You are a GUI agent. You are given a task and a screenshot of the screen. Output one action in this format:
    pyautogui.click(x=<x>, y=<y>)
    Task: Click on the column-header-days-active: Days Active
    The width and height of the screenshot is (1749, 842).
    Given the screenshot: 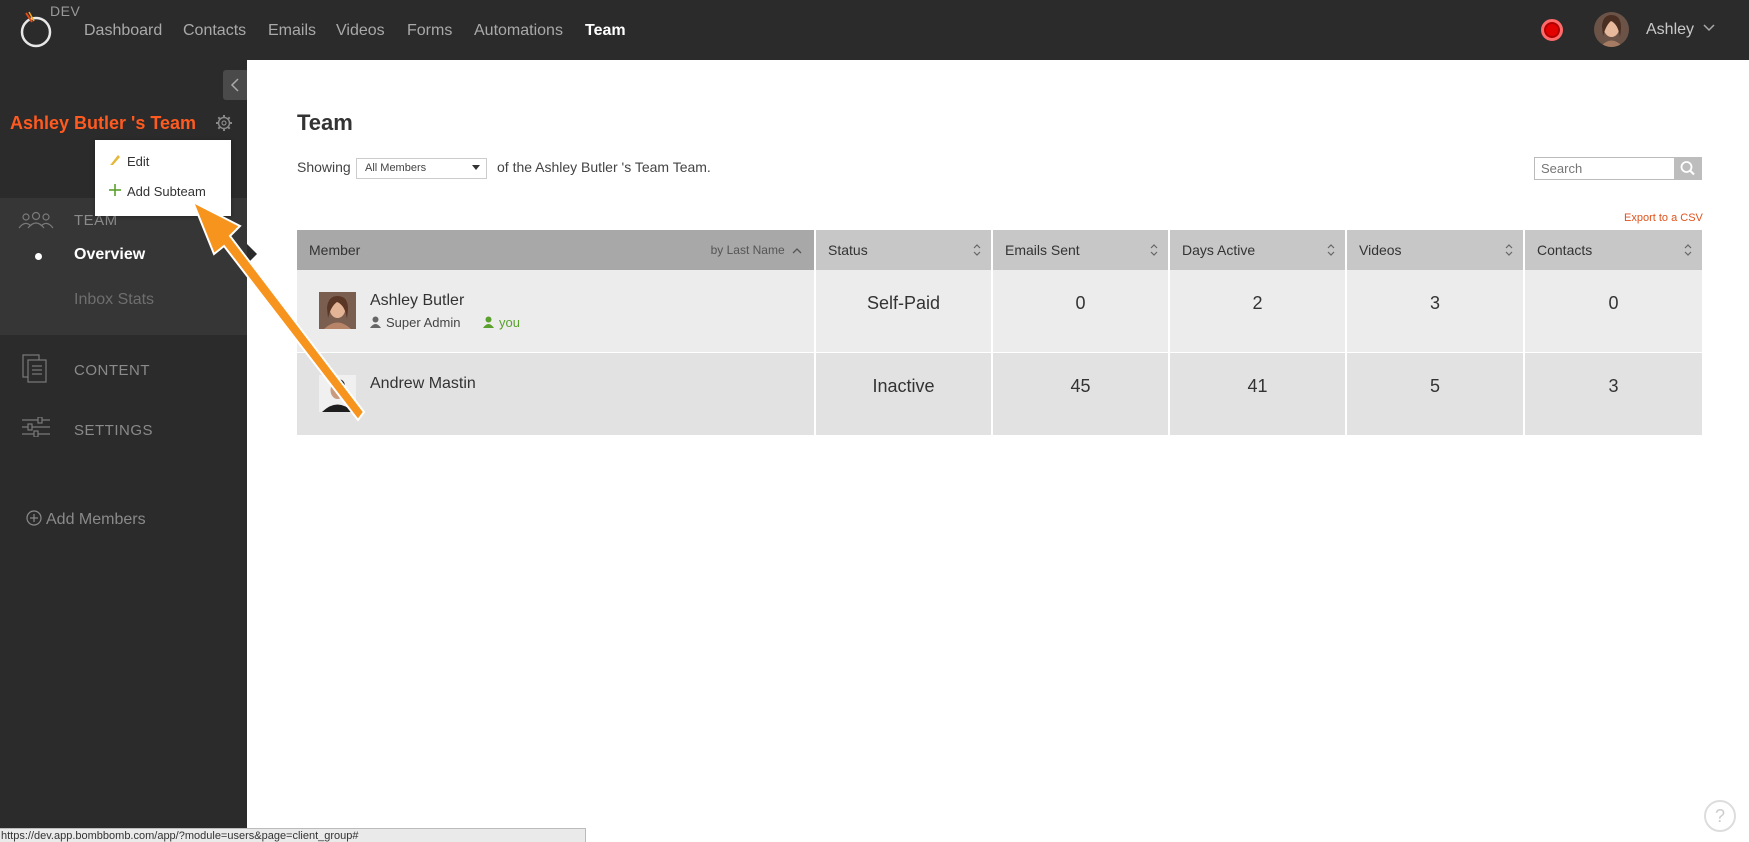 What is the action you would take?
    pyautogui.click(x=1258, y=250)
    